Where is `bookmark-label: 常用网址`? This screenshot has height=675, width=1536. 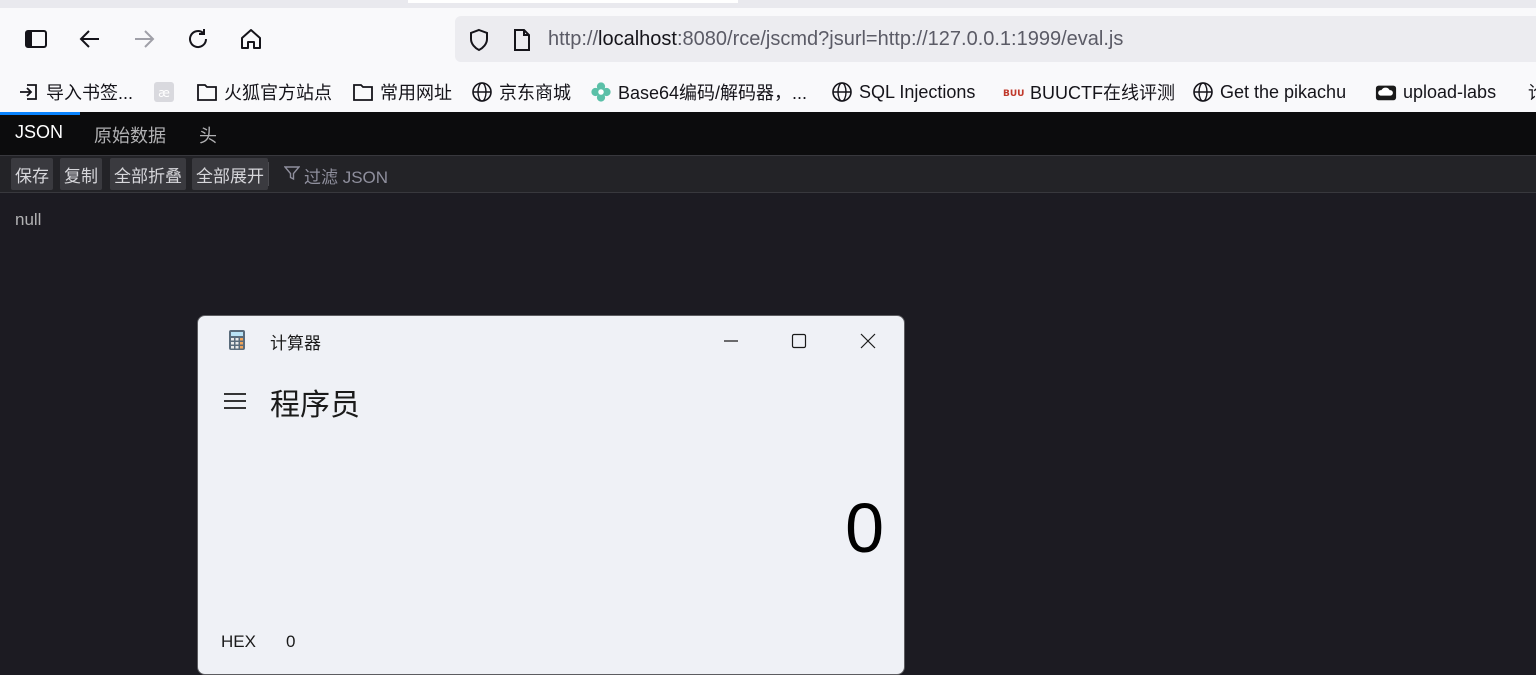
bookmark-label: 常用网址 is located at coordinates (416, 93).